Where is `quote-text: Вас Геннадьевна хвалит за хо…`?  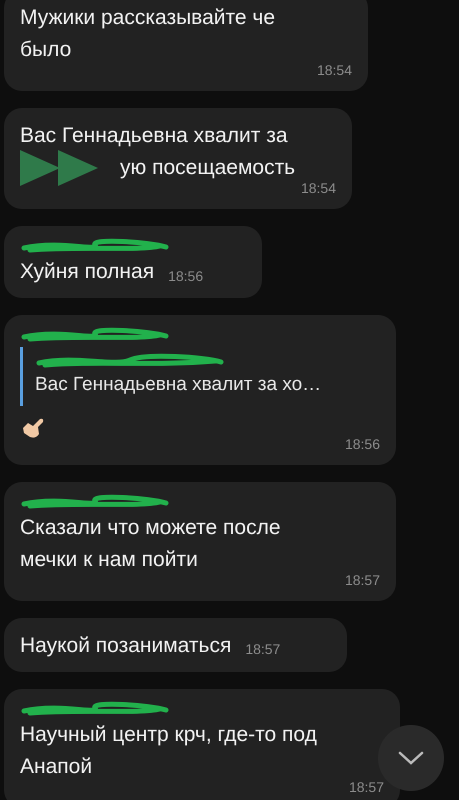
quote-text: Вас Геннадьевна хвалит за хо… is located at coordinates (178, 385).